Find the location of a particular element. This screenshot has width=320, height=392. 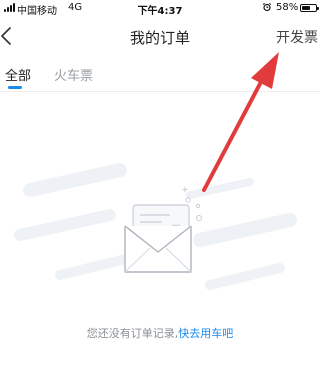

alarm-clock-icon is located at coordinates (267, 7).